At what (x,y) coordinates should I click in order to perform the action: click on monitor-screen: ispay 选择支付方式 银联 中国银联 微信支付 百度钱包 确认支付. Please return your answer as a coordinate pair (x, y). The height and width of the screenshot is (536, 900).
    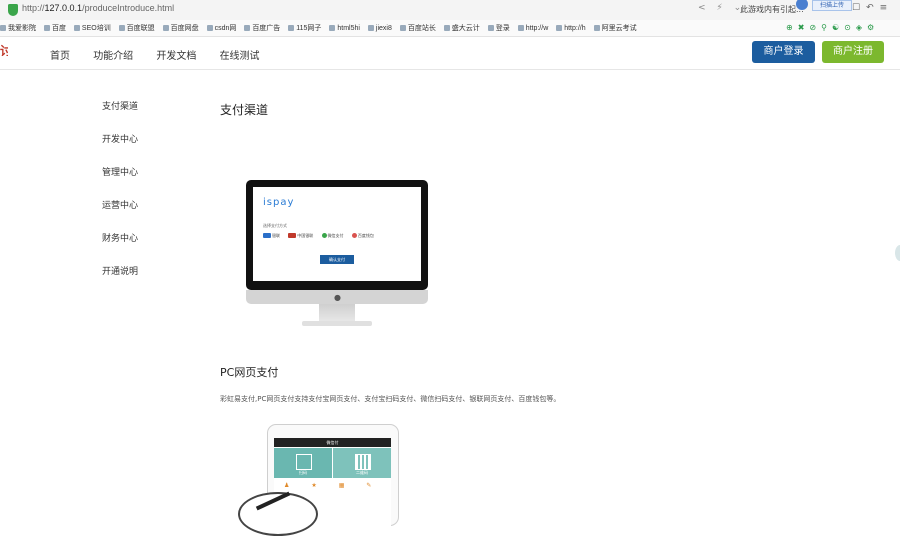
    Looking at the image, I should click on (337, 234).